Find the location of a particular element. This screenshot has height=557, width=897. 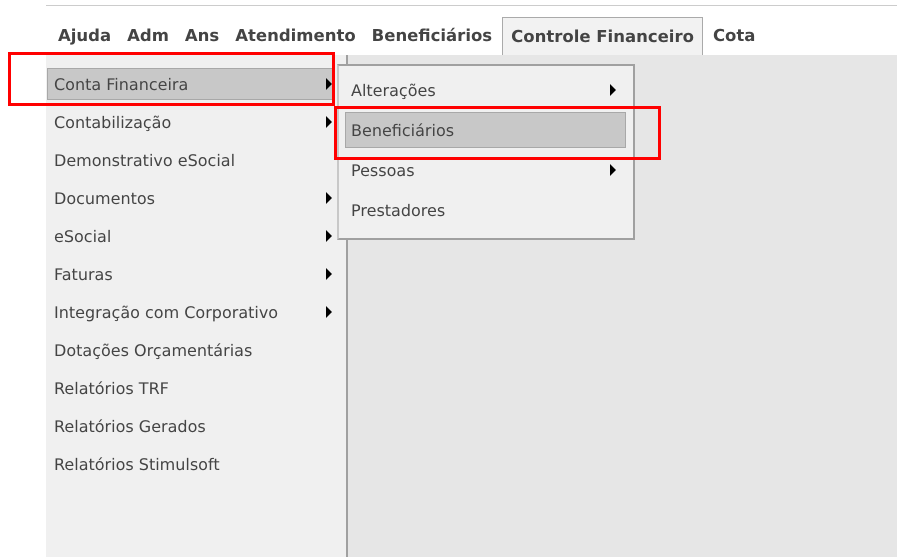

menu-item: Cota is located at coordinates (734, 40).